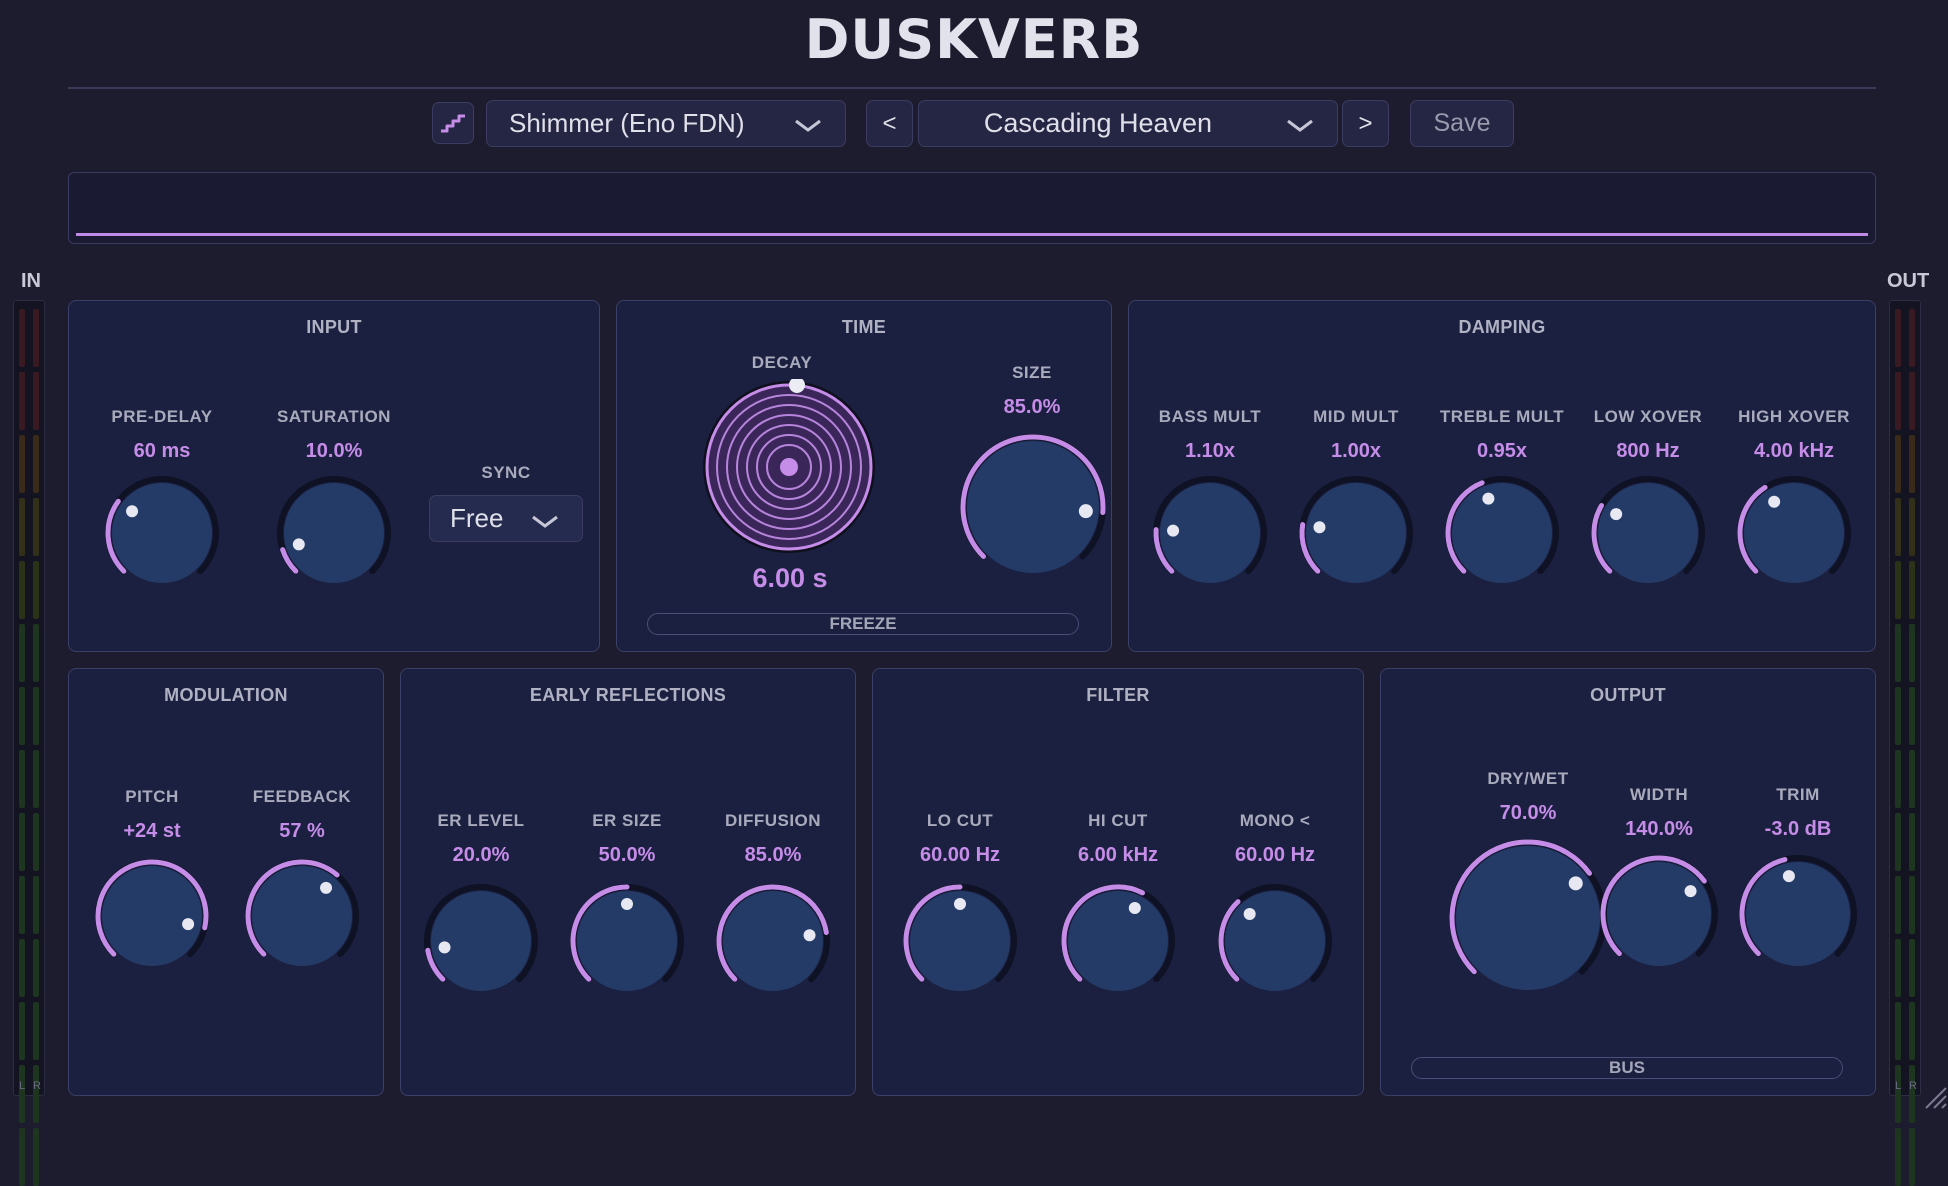 The height and width of the screenshot is (1186, 1948). I want to click on width-value: 140.0%, so click(1659, 829).